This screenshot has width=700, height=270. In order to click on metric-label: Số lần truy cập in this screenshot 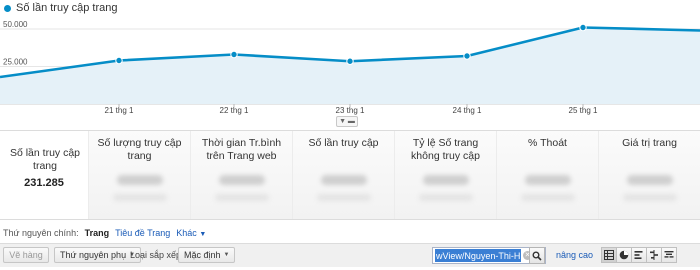, I will do `click(343, 143)`.